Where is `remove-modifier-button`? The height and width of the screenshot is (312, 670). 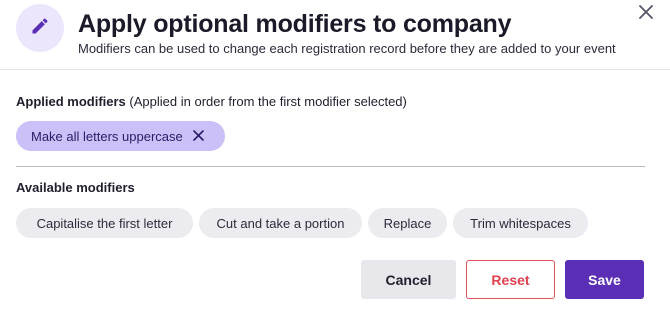
remove-modifier-button is located at coordinates (198, 136).